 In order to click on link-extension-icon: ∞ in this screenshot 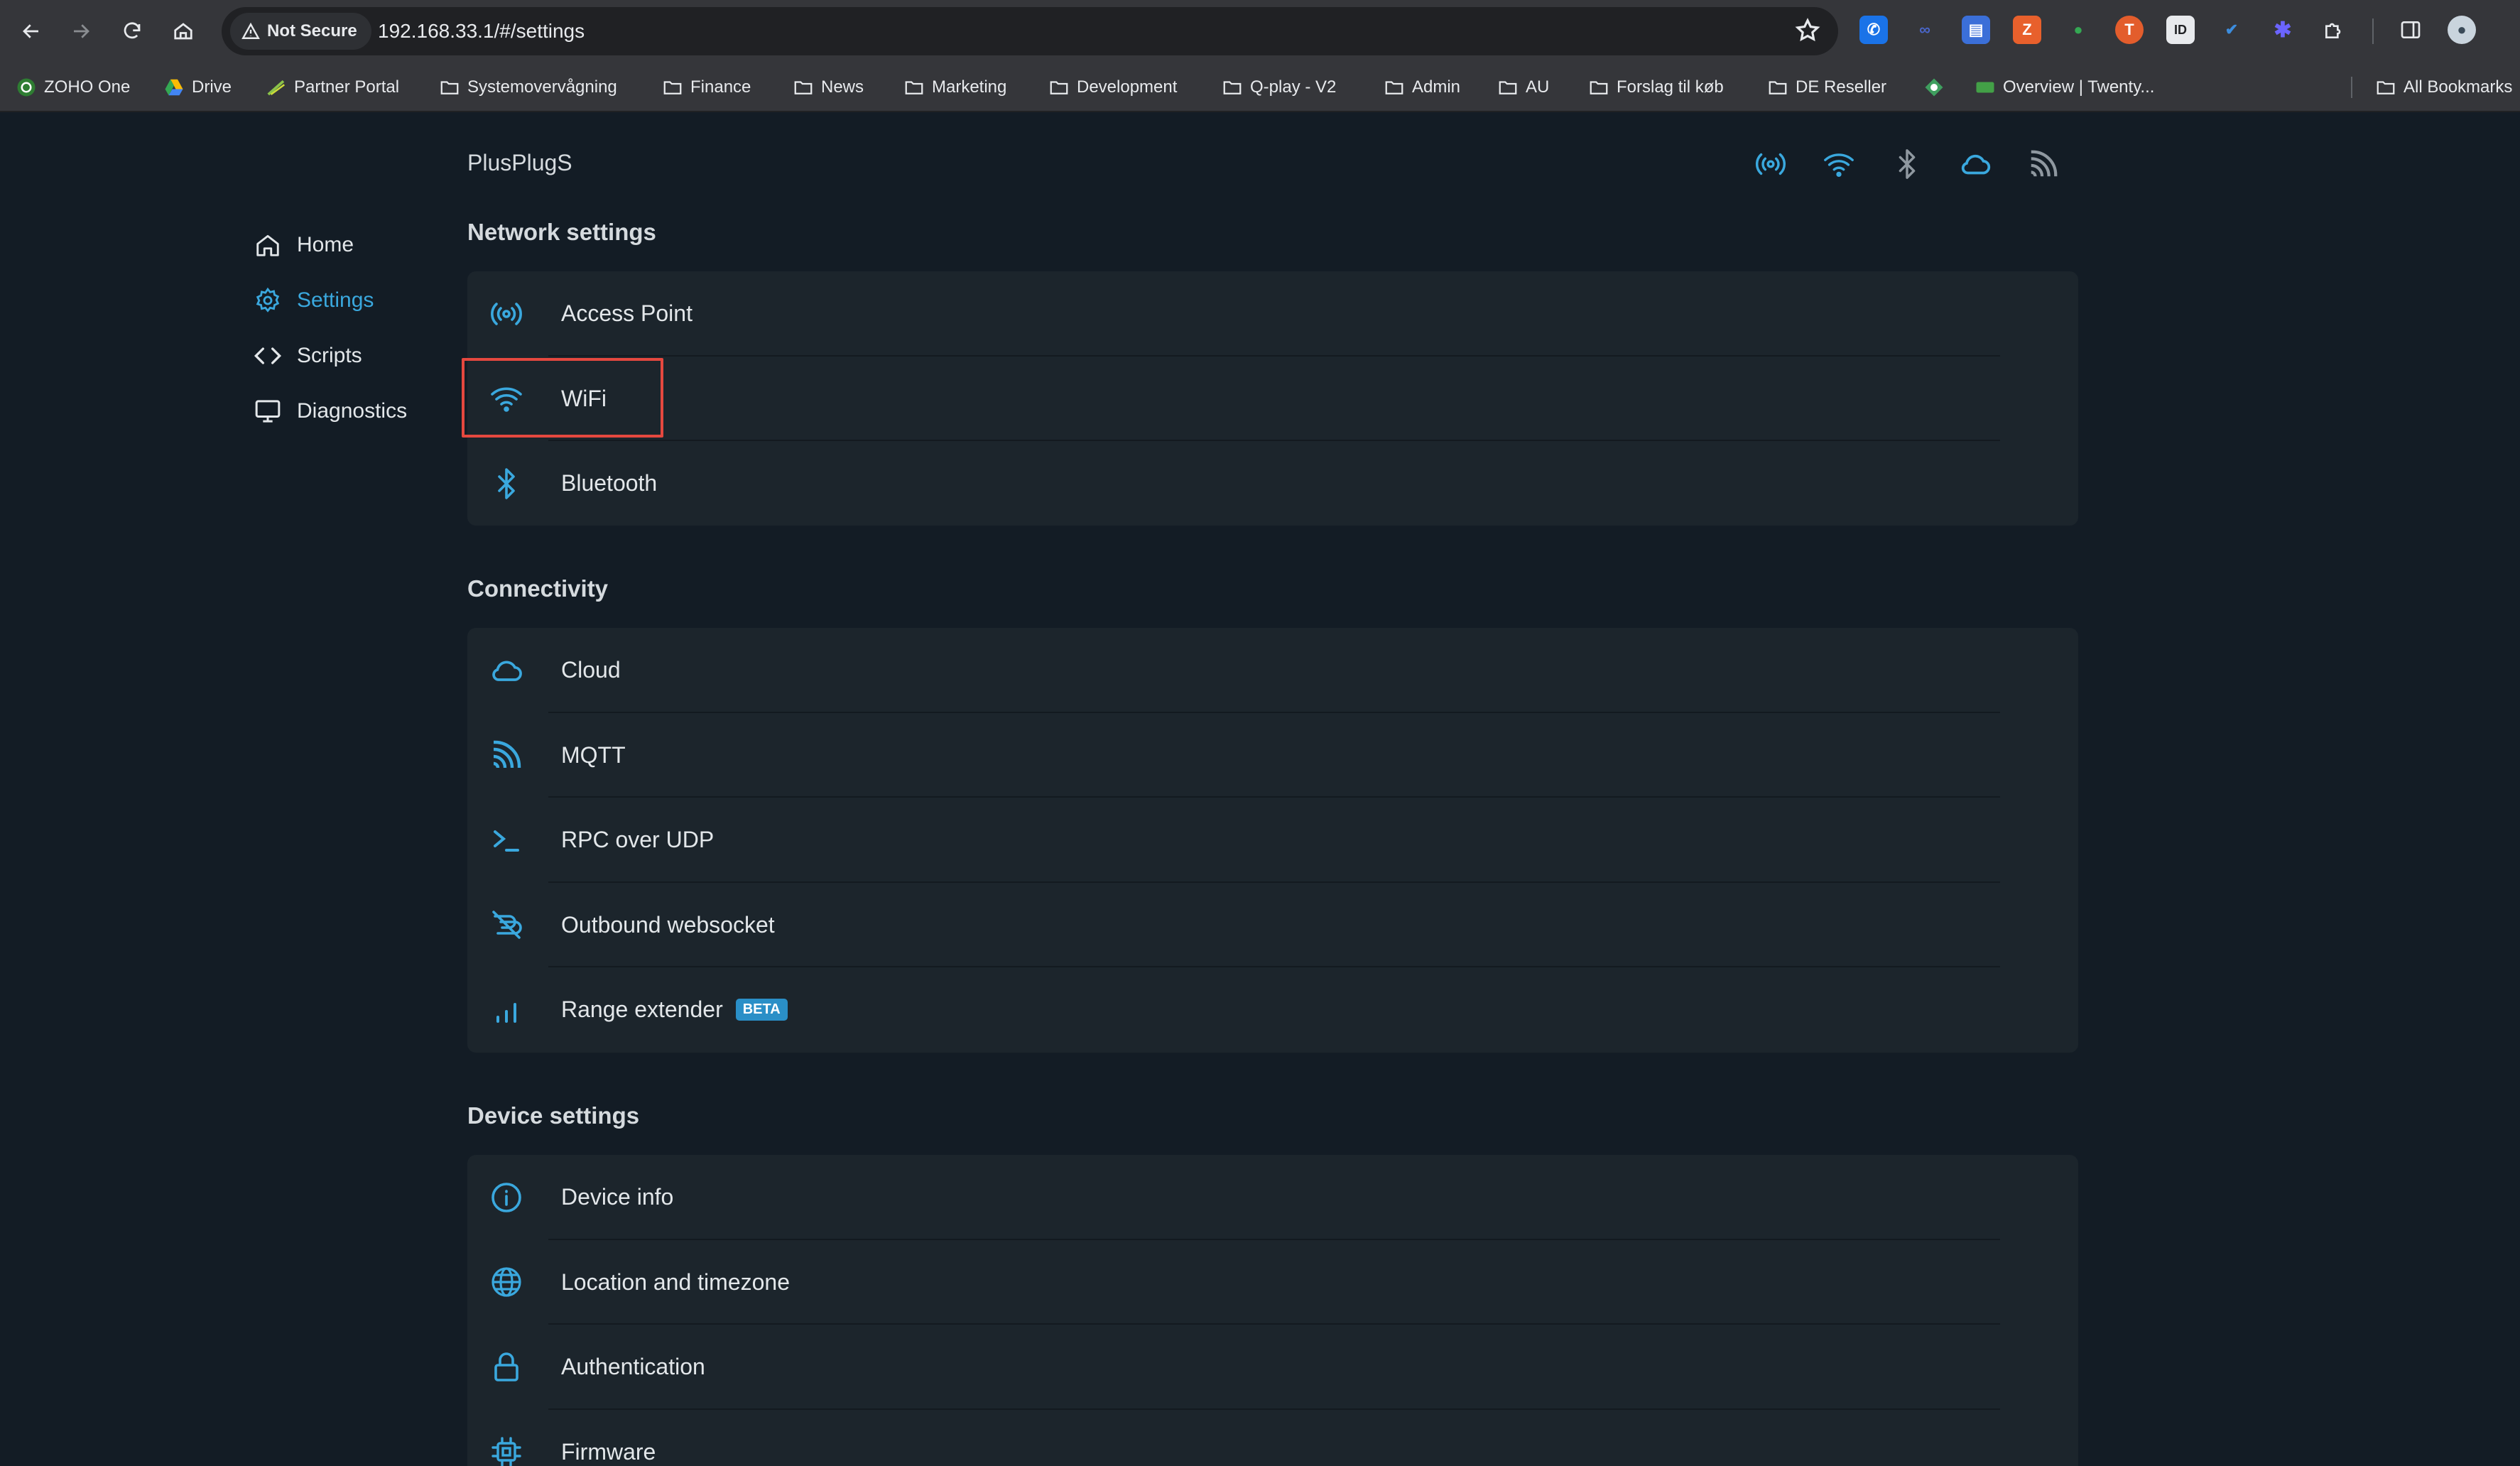, I will do `click(1925, 30)`.